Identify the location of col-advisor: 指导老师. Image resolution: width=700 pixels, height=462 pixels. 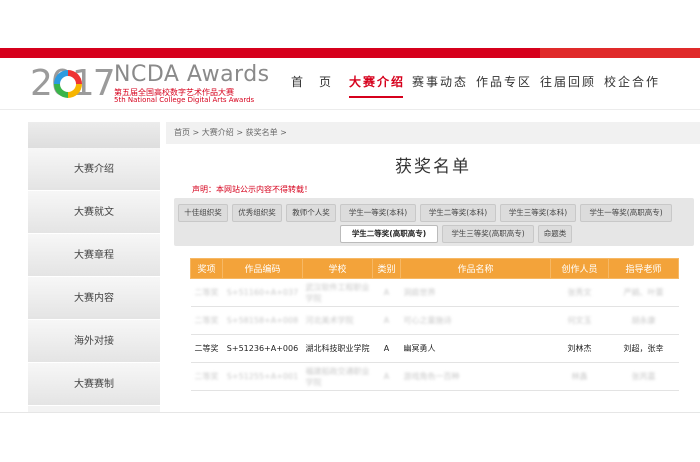
(643, 268).